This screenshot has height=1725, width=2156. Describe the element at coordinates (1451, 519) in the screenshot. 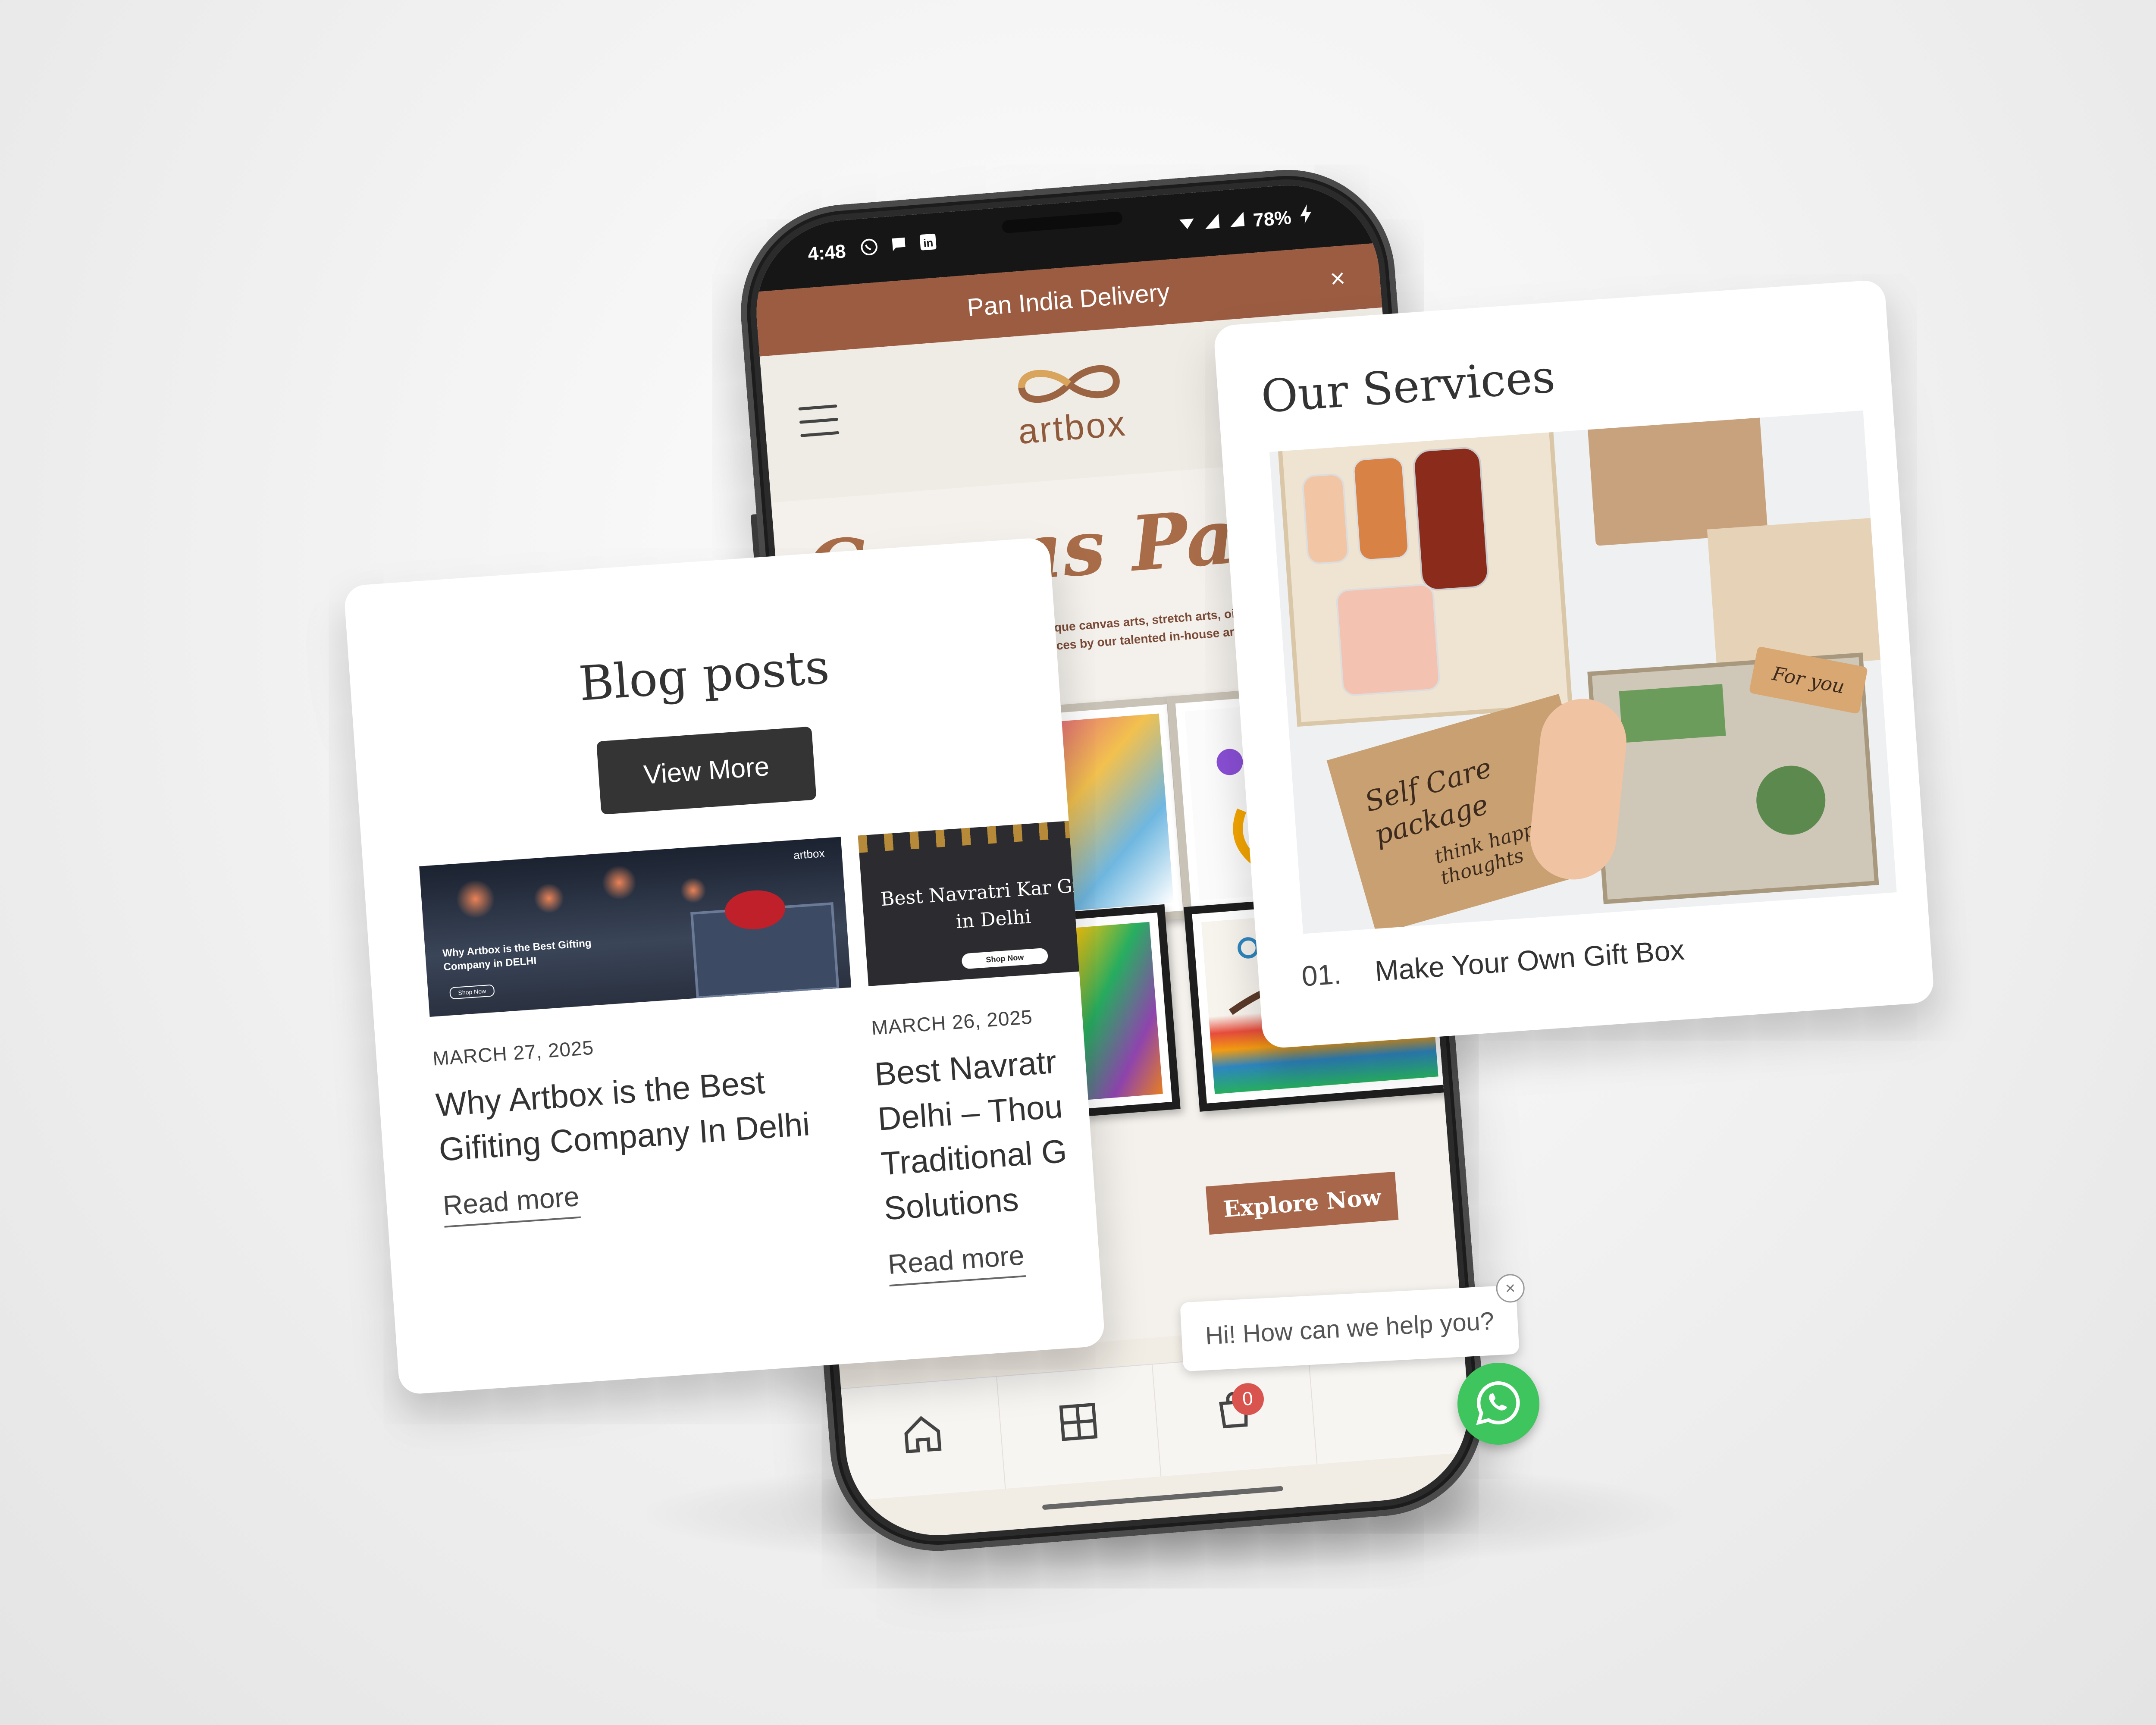

I see `bottle` at that location.